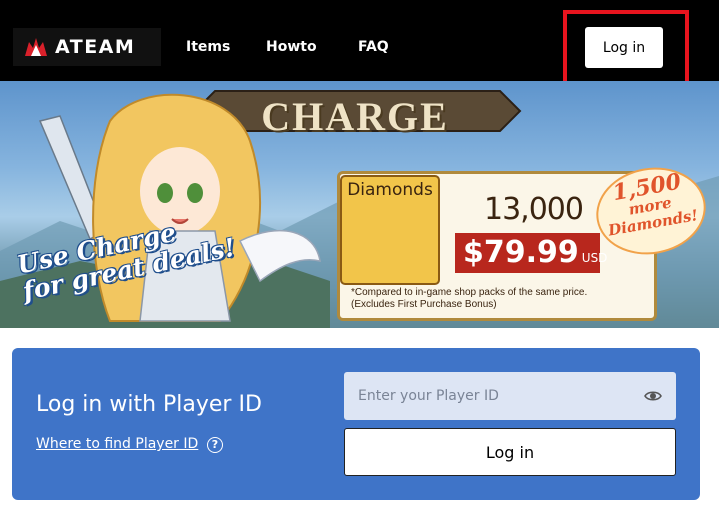  Describe the element at coordinates (653, 396) in the screenshot. I see `eye-icon` at that location.